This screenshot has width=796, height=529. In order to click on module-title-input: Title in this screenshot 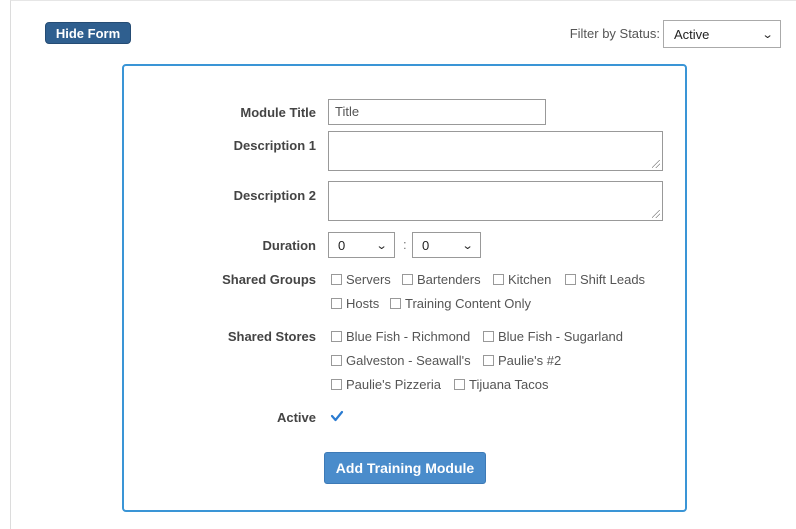, I will do `click(437, 112)`.